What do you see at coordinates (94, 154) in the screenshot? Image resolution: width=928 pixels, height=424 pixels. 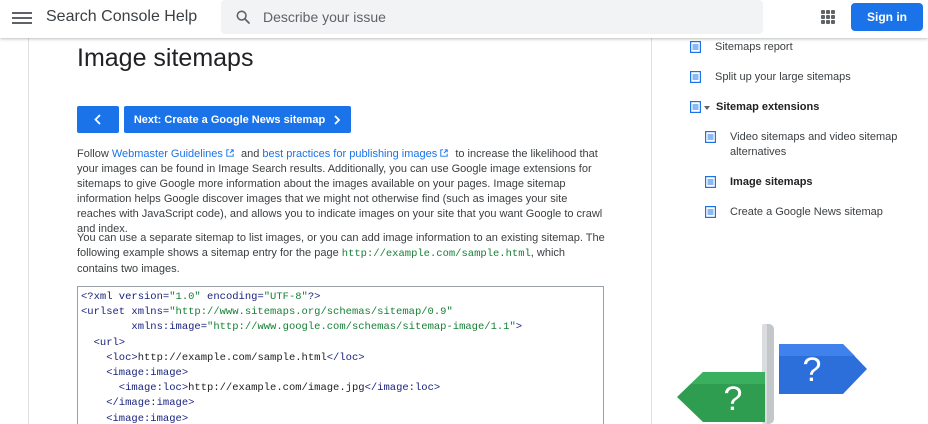 I see `para-text: Follow` at bounding box center [94, 154].